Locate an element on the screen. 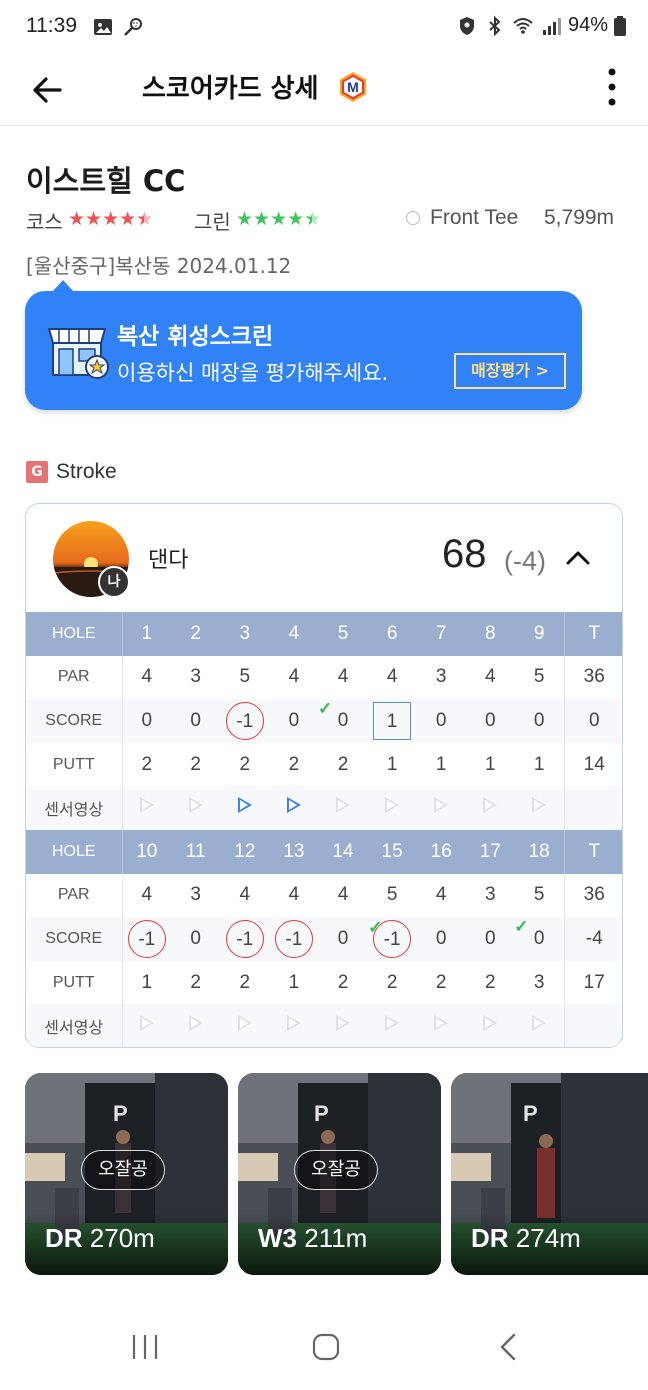  player-name: 댄다 is located at coordinates (168, 560).